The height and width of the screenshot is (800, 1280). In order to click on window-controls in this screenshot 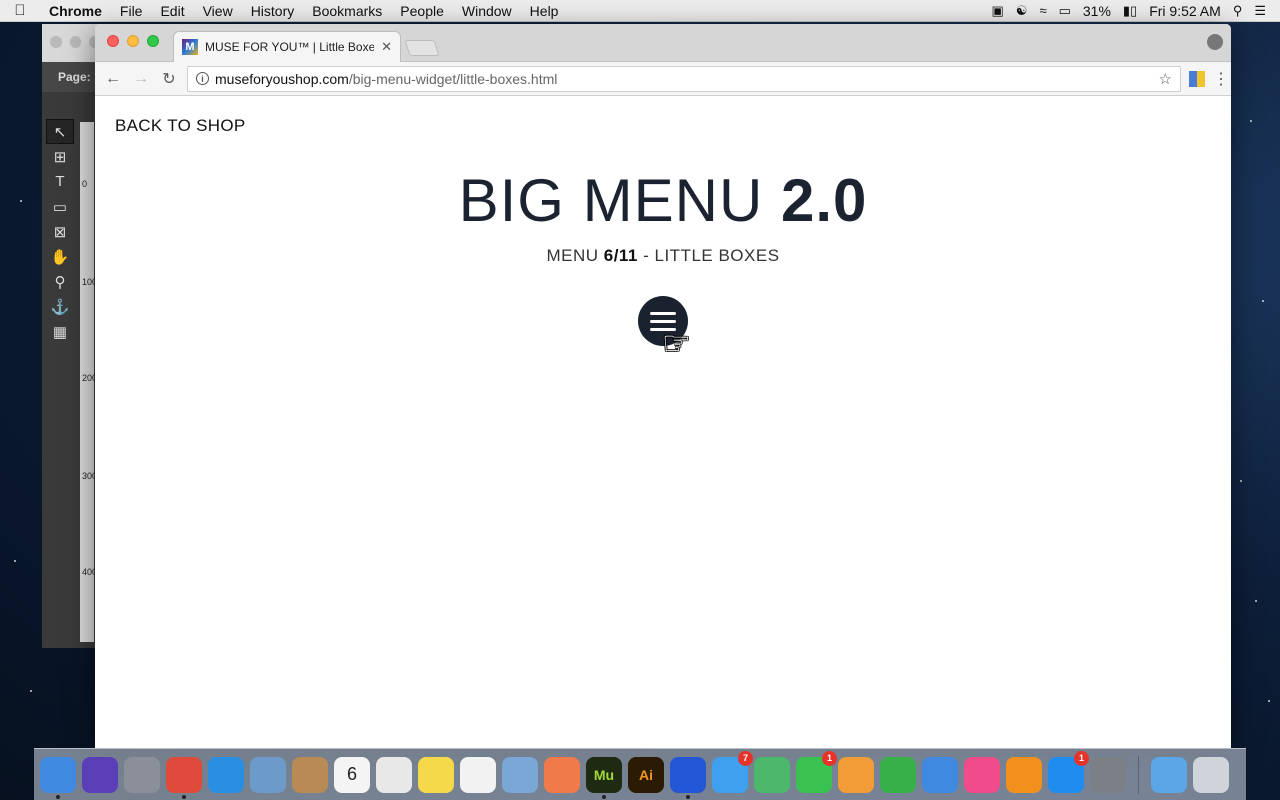, I will do `click(133, 41)`.